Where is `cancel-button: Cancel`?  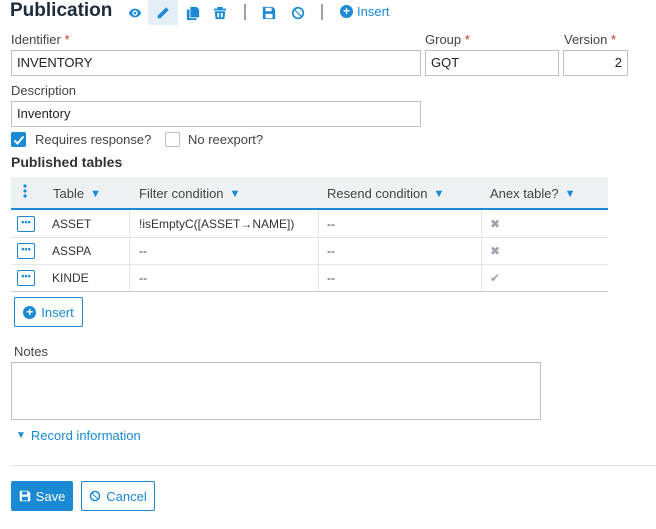
cancel-button: Cancel is located at coordinates (118, 496).